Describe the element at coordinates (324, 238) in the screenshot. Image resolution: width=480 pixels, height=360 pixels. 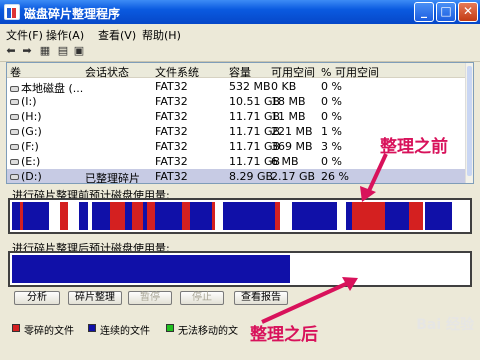
I see `annotation-arrows` at that location.